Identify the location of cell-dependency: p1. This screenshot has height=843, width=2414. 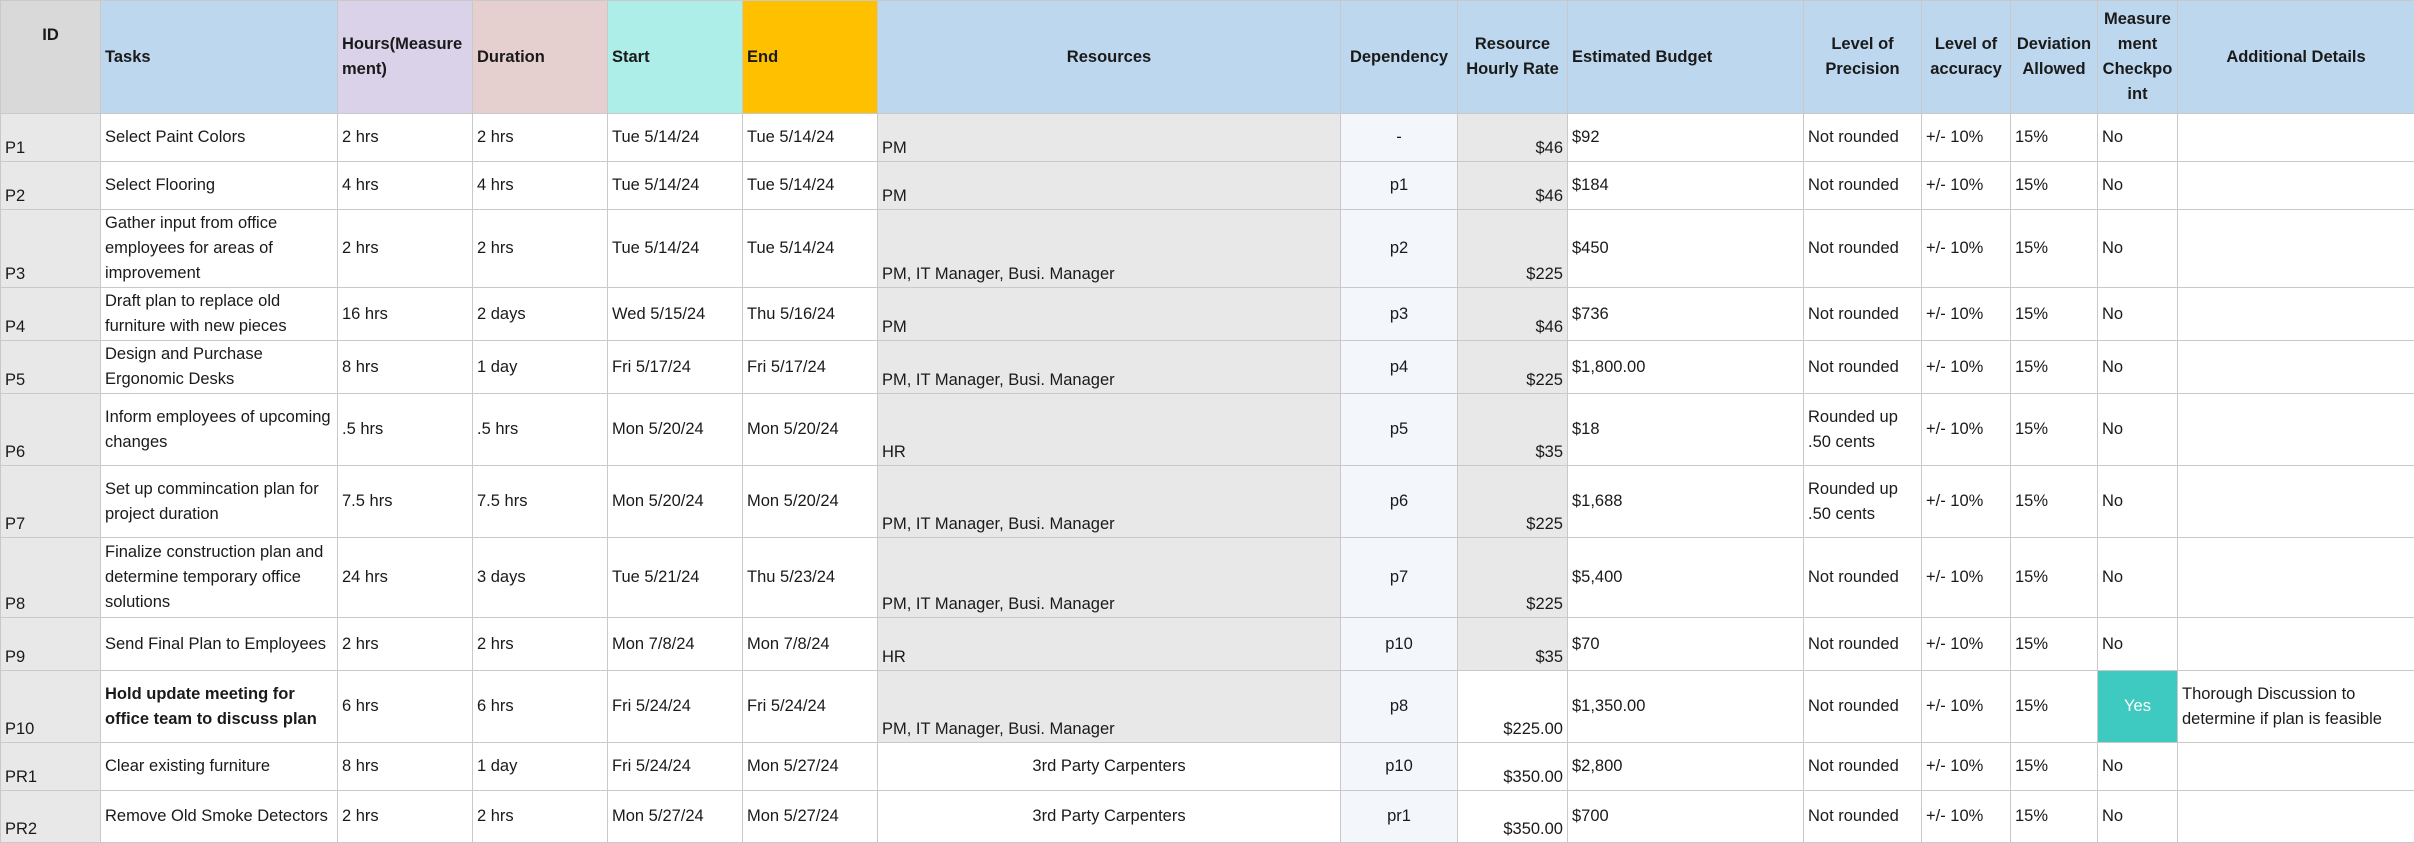
(1399, 186).